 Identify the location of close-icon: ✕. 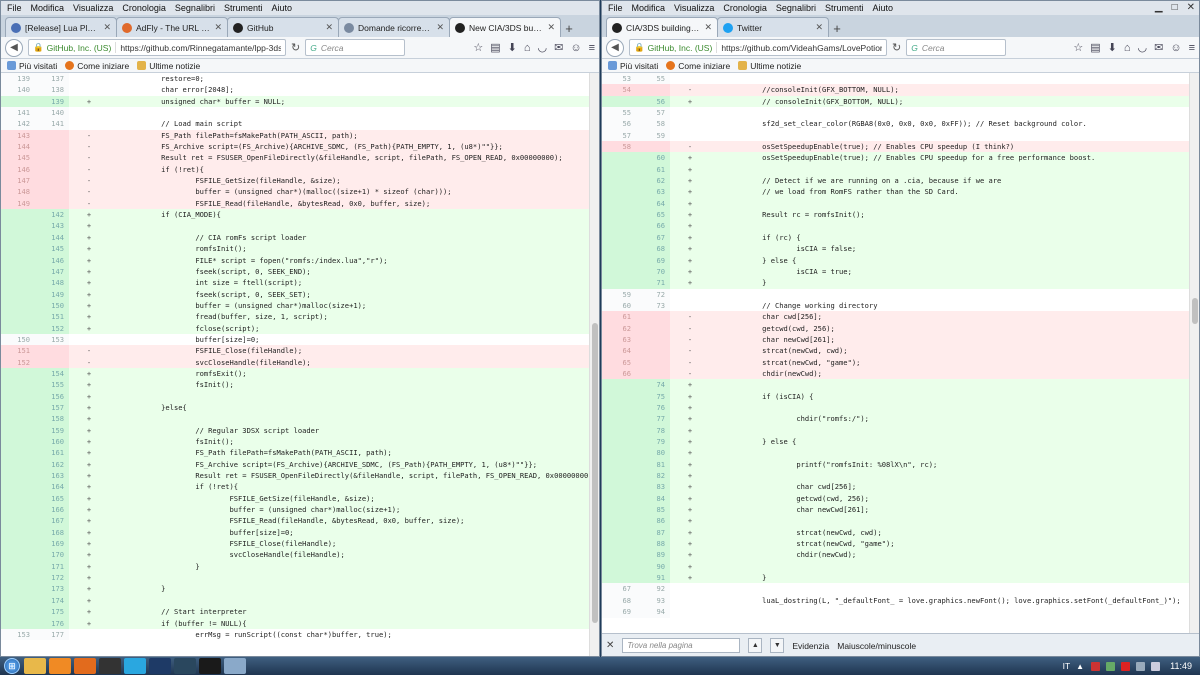
(1191, 7).